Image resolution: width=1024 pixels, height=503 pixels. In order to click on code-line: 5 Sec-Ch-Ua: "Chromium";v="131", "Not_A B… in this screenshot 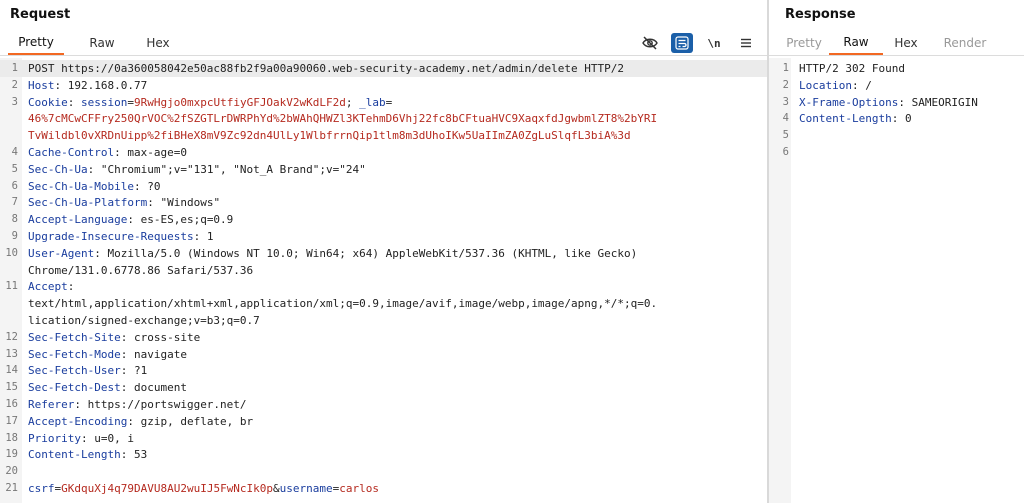, I will do `click(383, 169)`.